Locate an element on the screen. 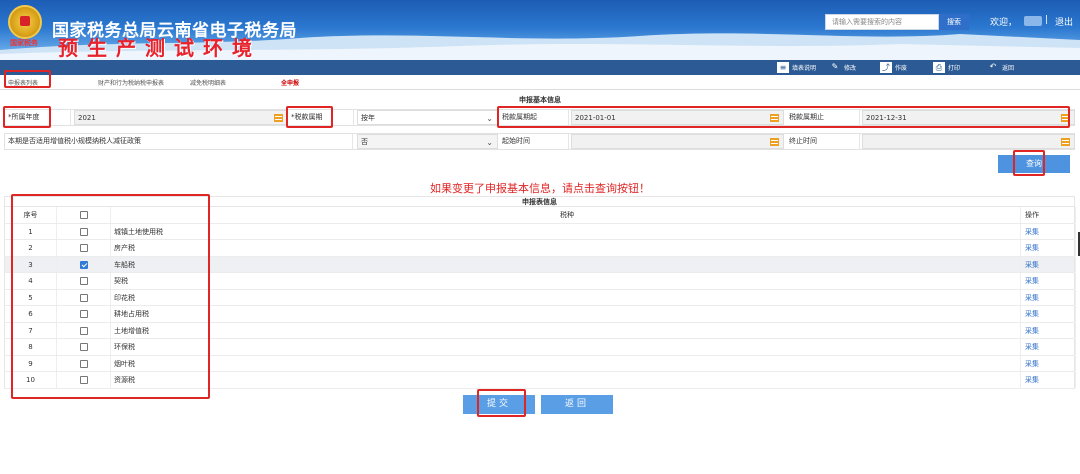 The width and height of the screenshot is (1080, 474). toolbar-label: 填表说明 is located at coordinates (804, 68).